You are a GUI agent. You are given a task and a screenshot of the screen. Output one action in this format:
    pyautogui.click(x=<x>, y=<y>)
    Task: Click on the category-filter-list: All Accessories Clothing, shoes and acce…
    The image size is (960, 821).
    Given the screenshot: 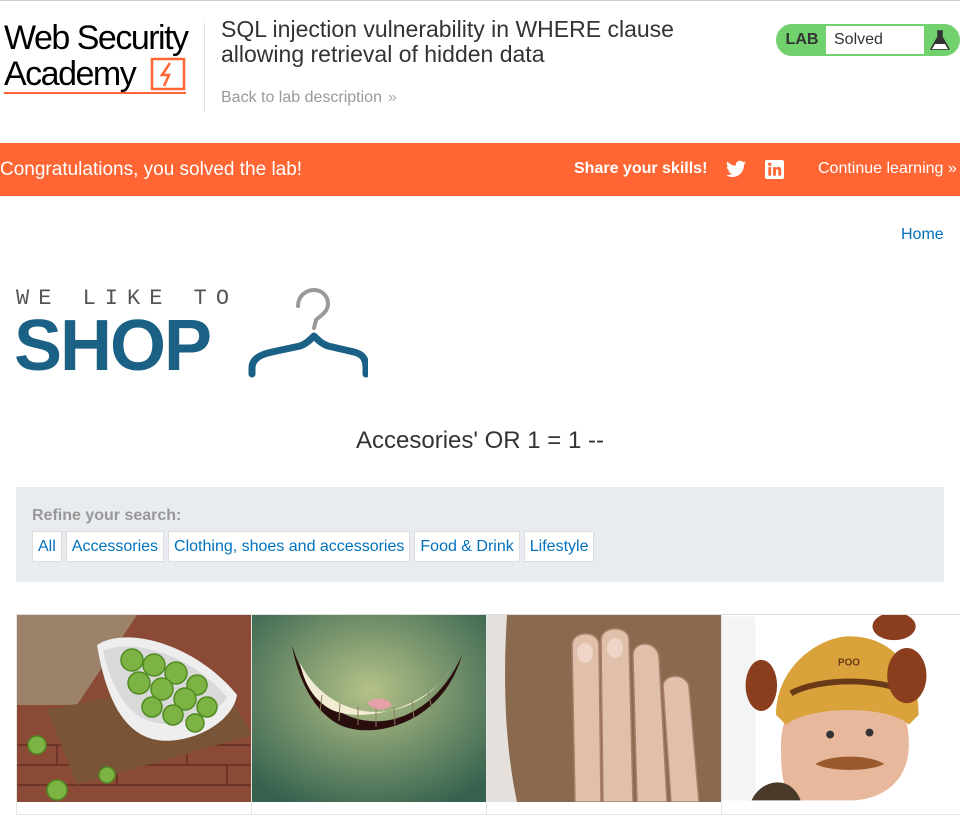 What is the action you would take?
    pyautogui.click(x=313, y=546)
    